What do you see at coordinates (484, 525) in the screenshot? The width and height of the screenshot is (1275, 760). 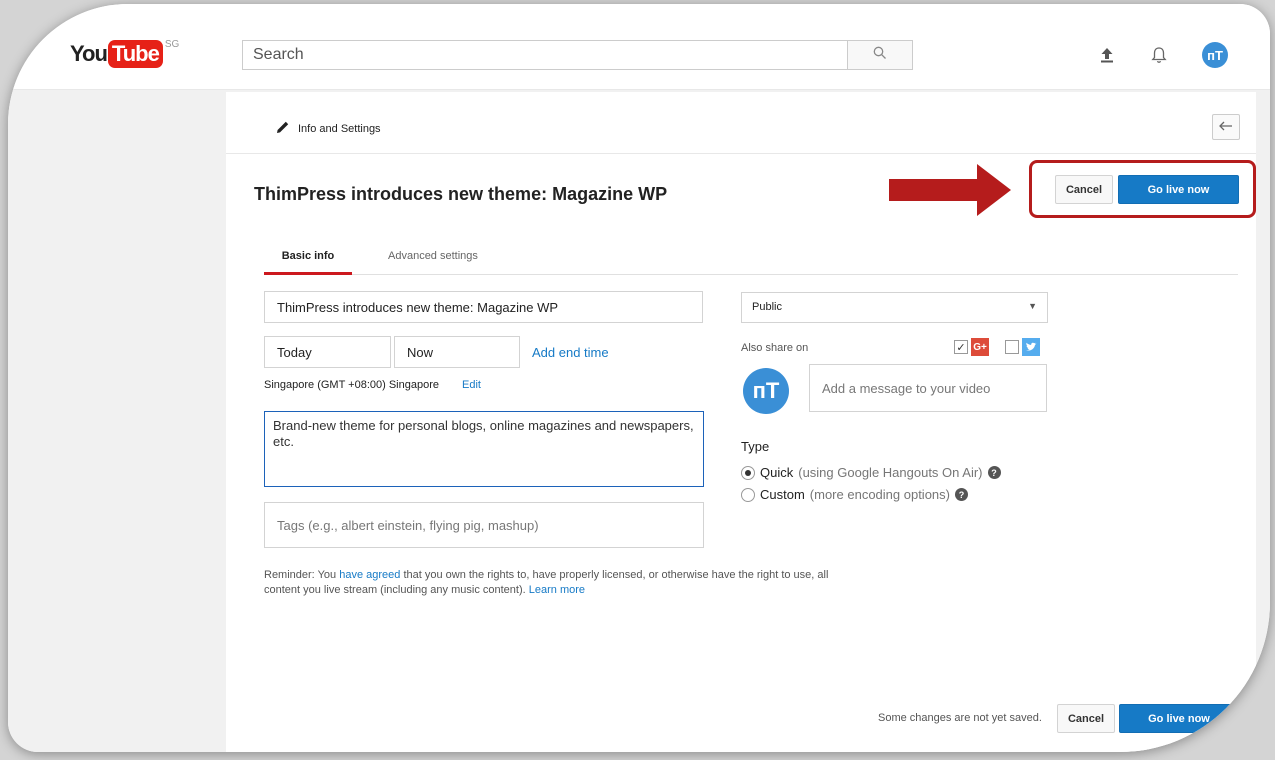 I see `tags-input` at bounding box center [484, 525].